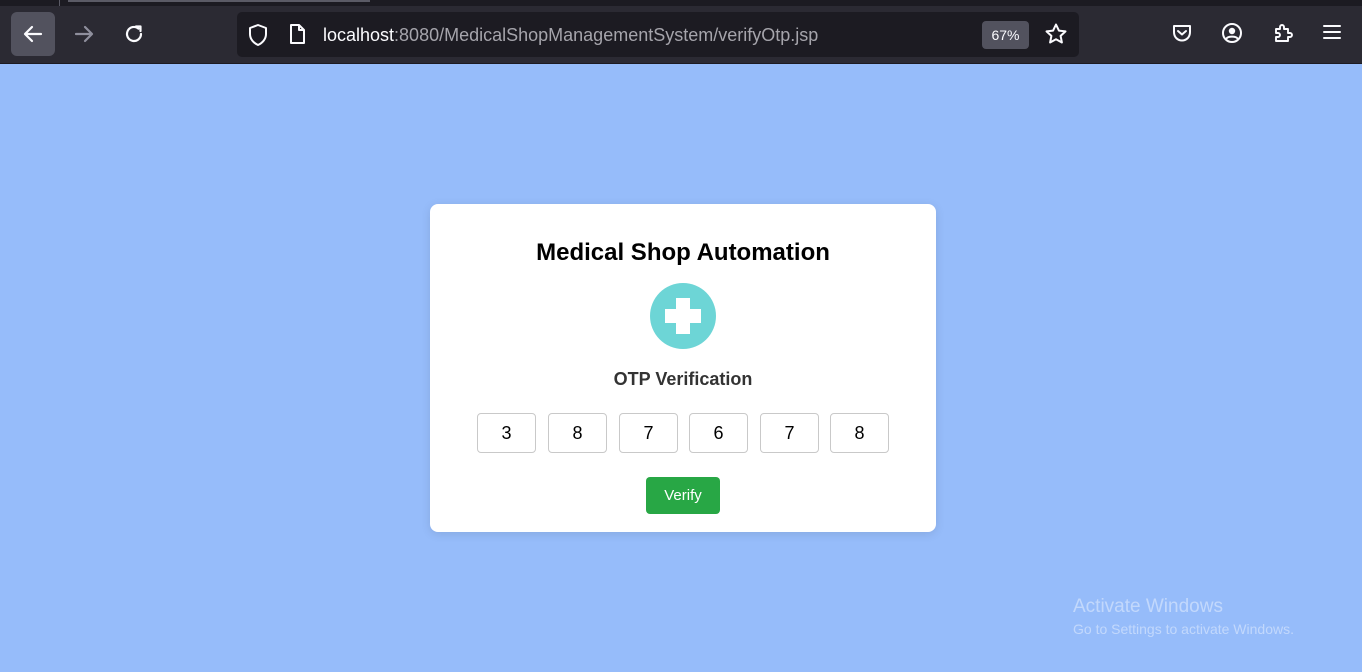 The width and height of the screenshot is (1362, 672). Describe the element at coordinates (1056, 34) in the screenshot. I see `bookmark-star-icon` at that location.